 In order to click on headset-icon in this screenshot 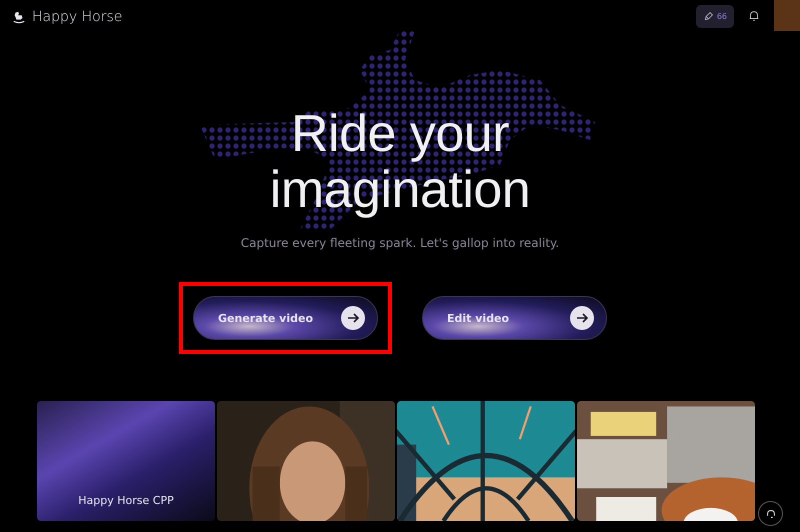, I will do `click(770, 514)`.